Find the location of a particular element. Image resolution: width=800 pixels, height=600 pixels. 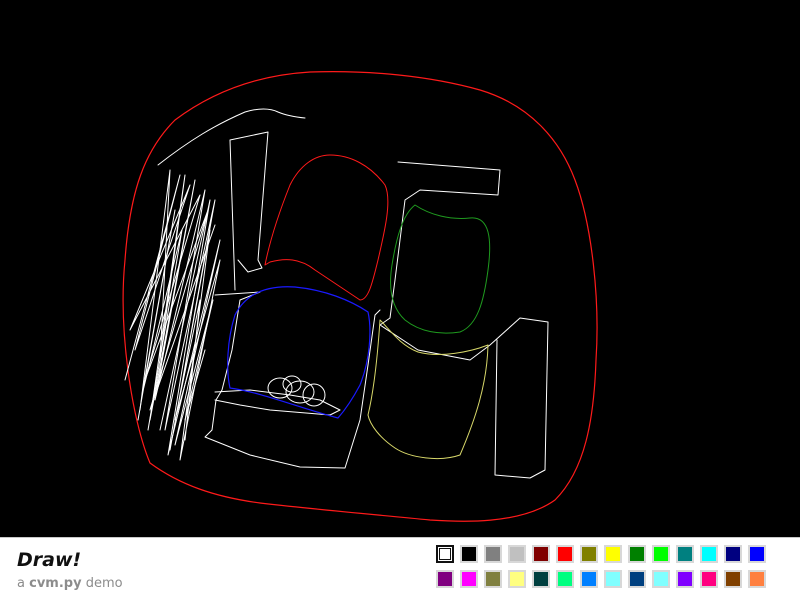

stroke-yellow-arch is located at coordinates (428, 389).